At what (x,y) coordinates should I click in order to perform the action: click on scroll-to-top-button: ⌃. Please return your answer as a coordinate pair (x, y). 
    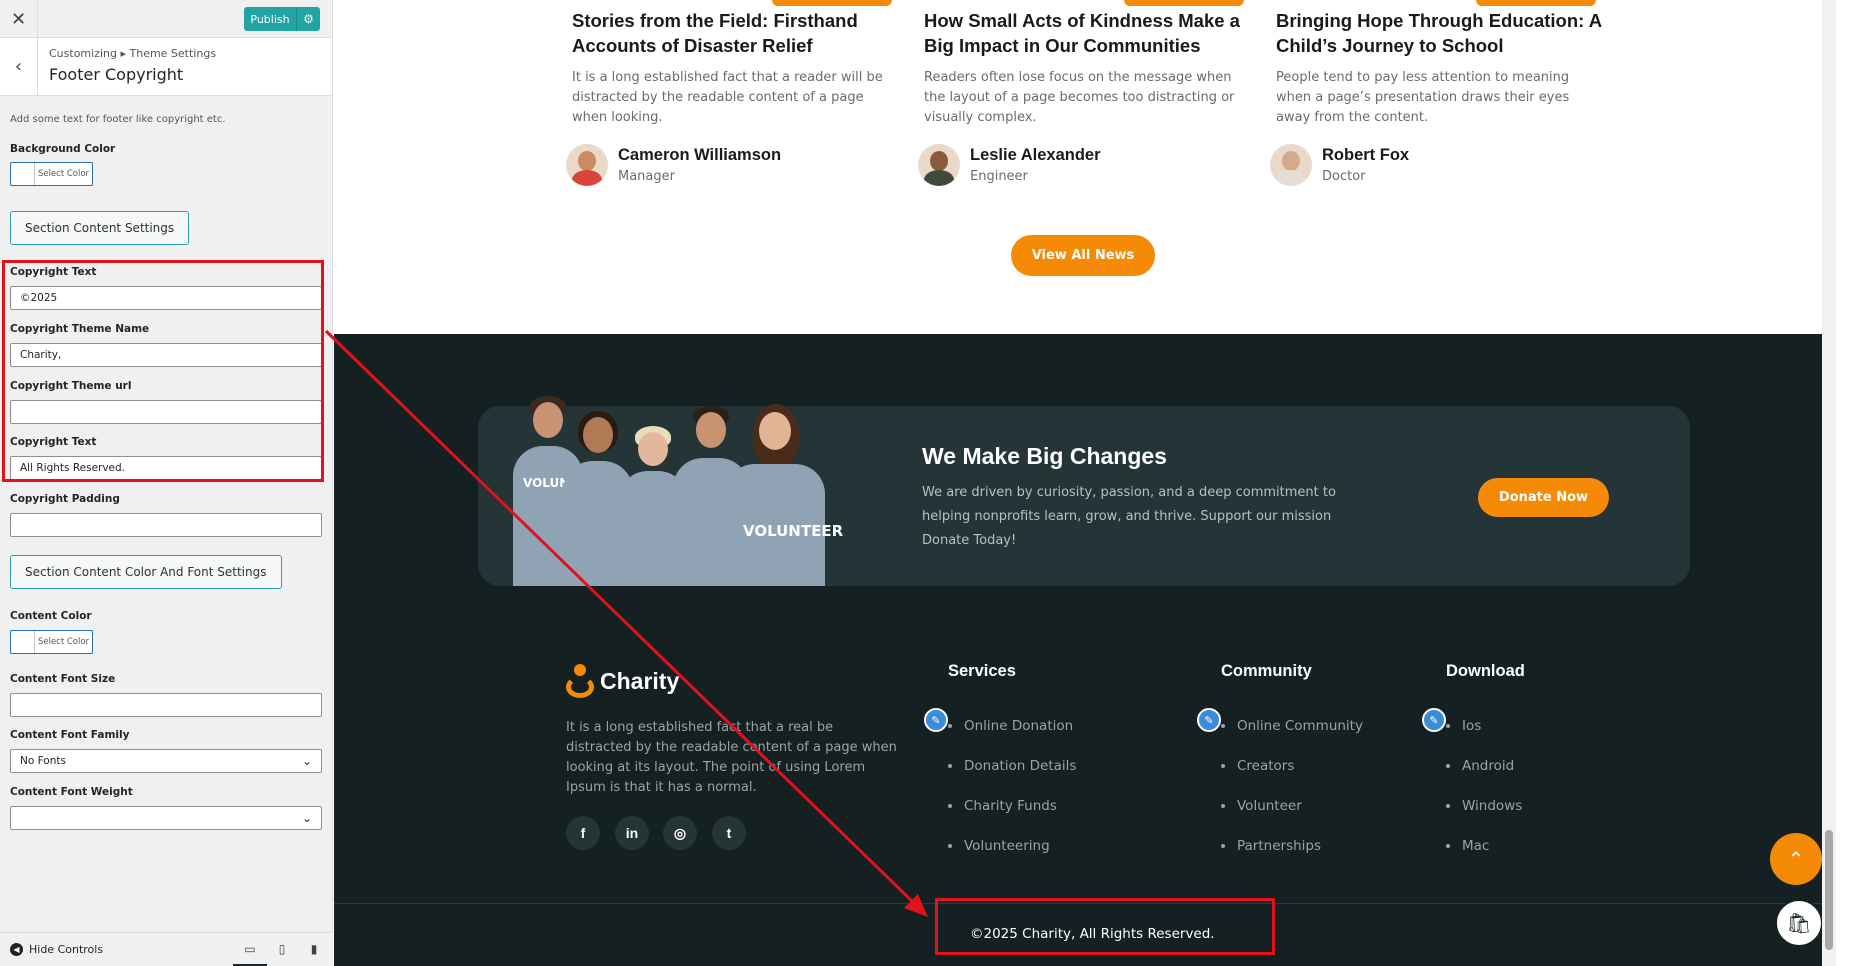
    Looking at the image, I should click on (1796, 859).